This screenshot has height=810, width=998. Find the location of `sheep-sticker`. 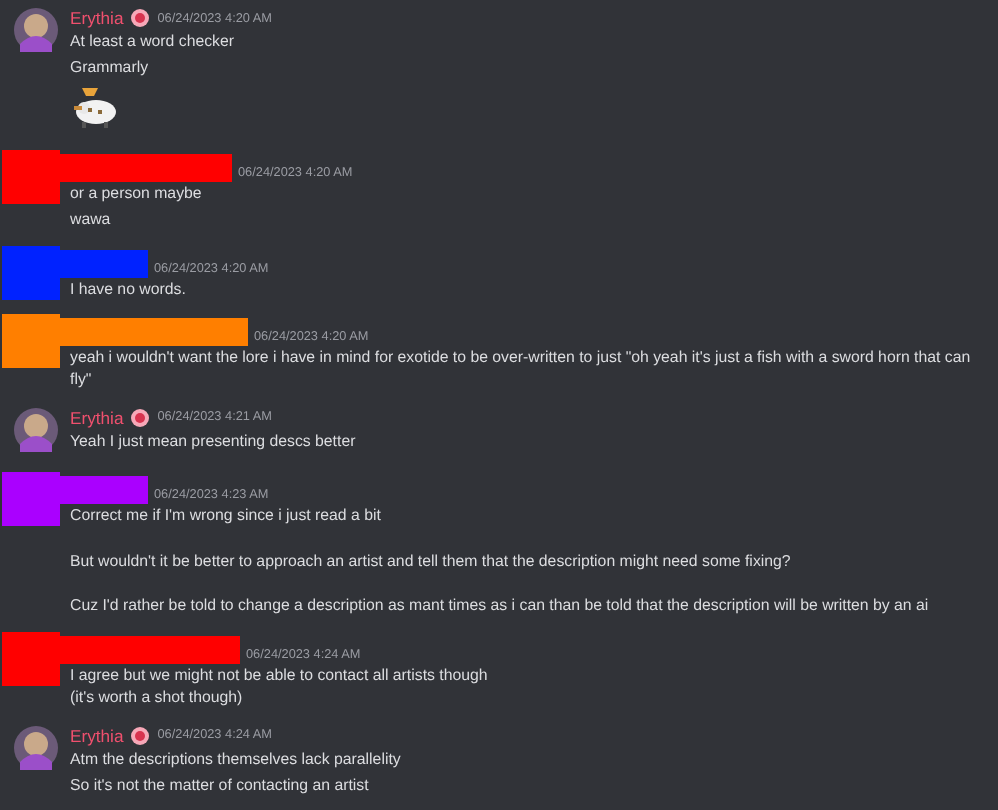

sheep-sticker is located at coordinates (96, 106).